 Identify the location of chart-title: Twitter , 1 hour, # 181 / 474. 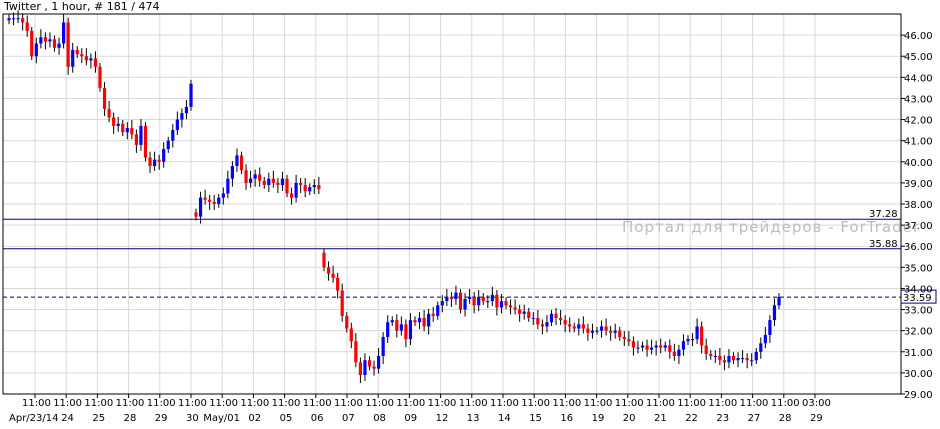
(81, 6).